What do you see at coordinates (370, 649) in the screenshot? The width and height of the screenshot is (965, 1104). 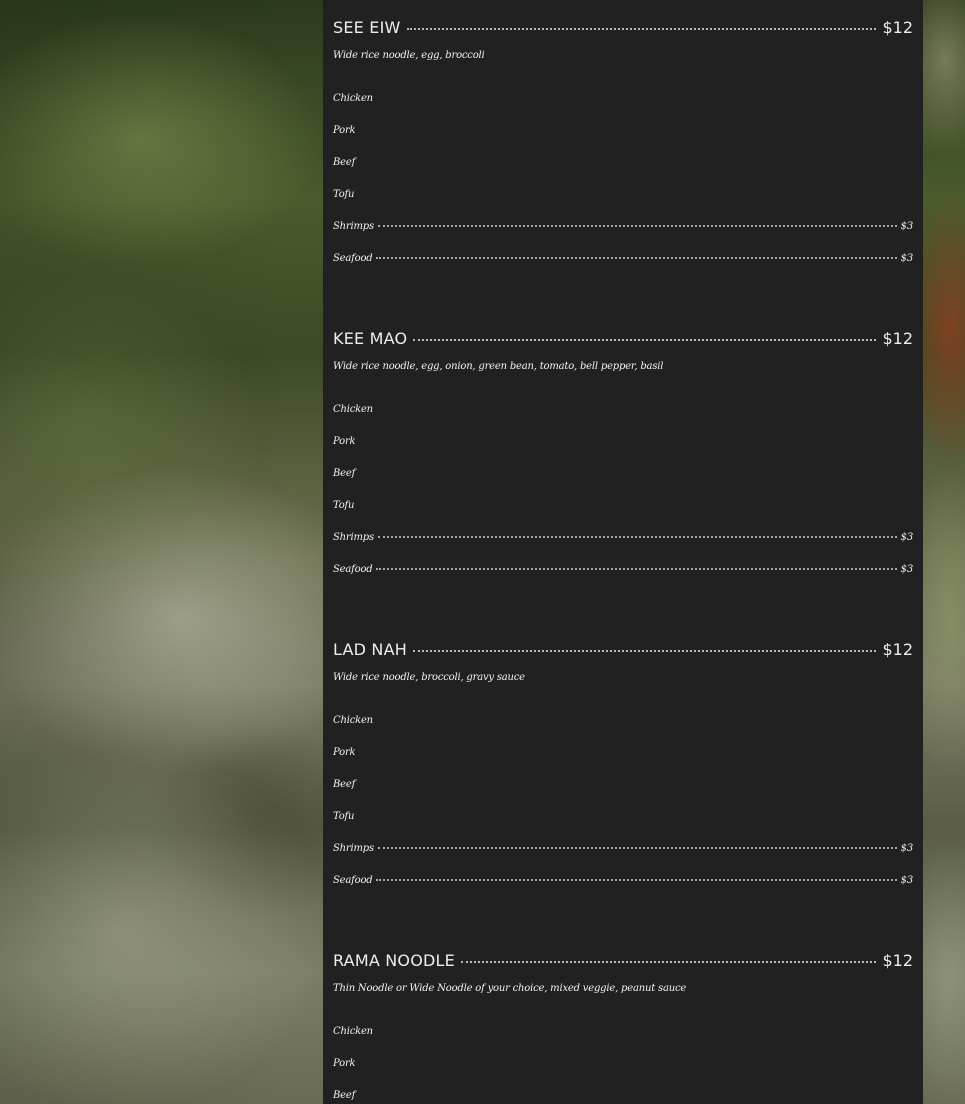 I see `dish-name: LAD NAH` at bounding box center [370, 649].